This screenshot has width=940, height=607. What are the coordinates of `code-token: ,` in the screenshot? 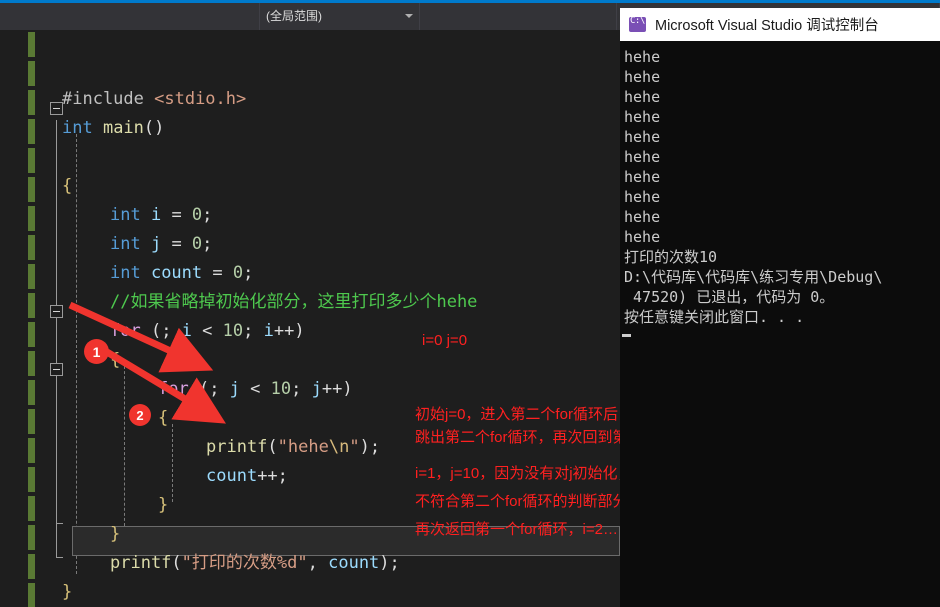 It's located at (318, 563).